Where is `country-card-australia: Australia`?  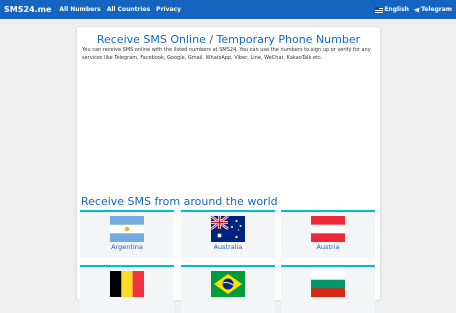
country-card-australia: Australia is located at coordinates (228, 234).